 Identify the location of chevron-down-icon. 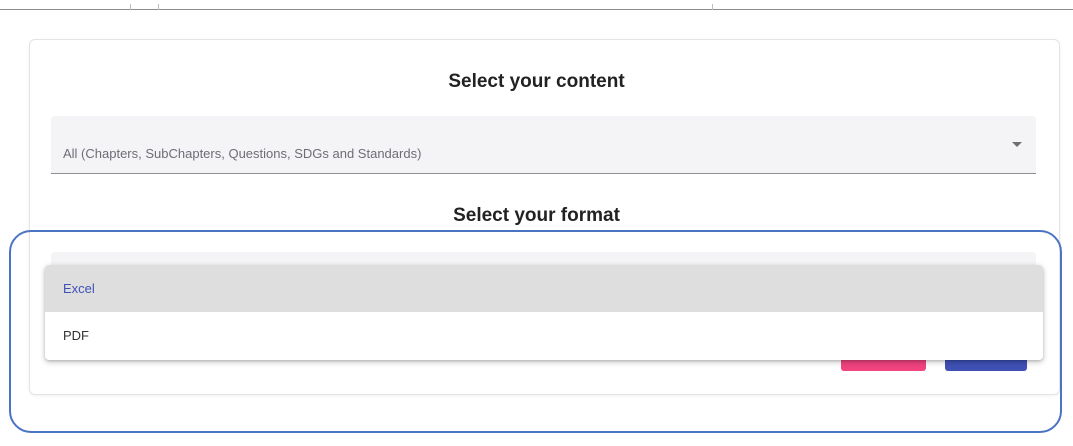
(1017, 144).